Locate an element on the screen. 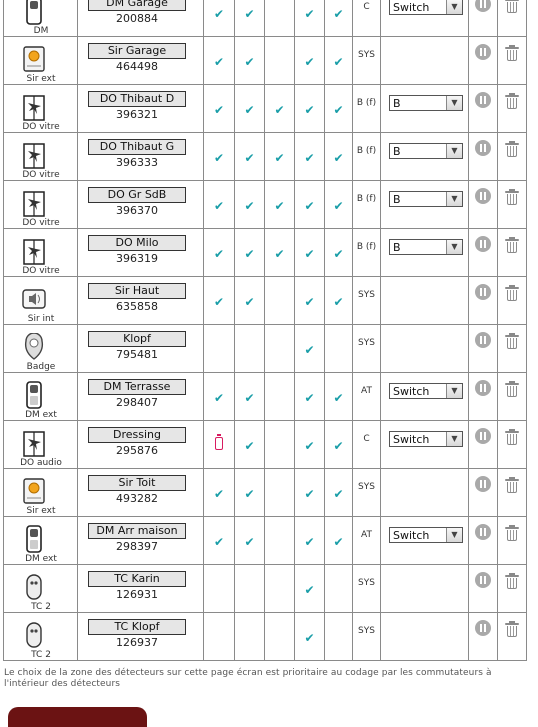  device-name-field: DO Milo is located at coordinates (137, 243).